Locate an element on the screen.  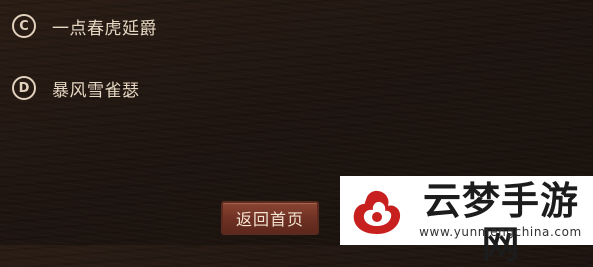
watermark: 云梦手游网 www.yunmengchina.com is located at coordinates (466, 221).